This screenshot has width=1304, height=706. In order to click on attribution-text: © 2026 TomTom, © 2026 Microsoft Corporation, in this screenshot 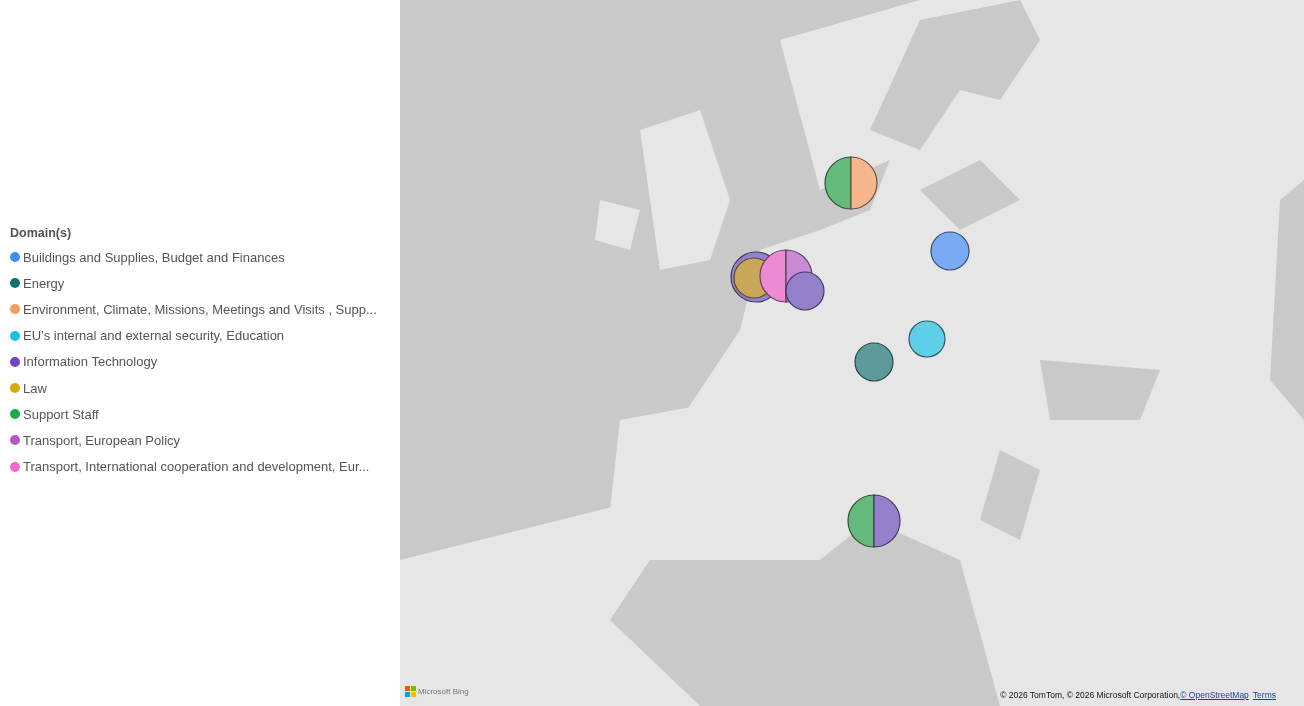, I will do `click(1090, 695)`.